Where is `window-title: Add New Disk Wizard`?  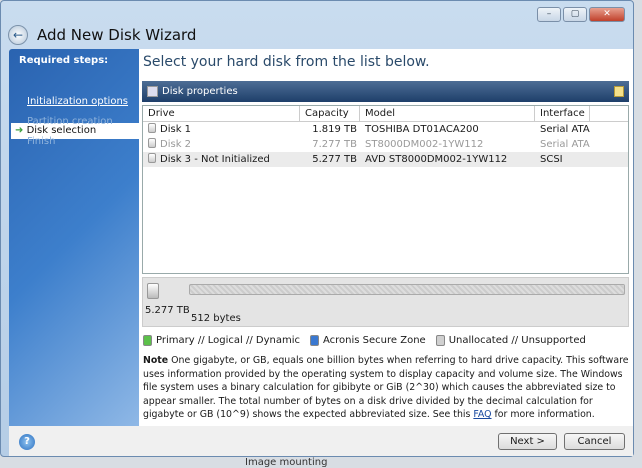
window-title: Add New Disk Wizard is located at coordinates (117, 35).